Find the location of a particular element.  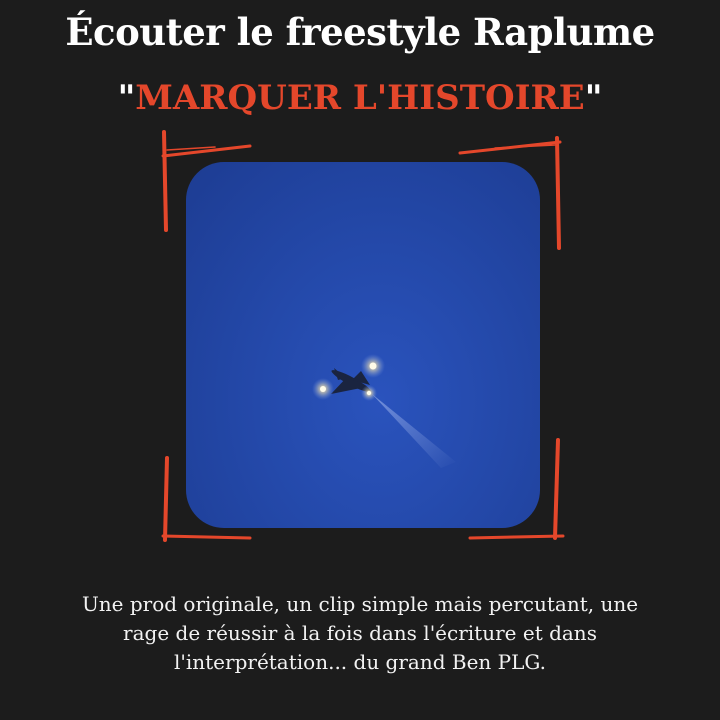

freestyle-name: MARQUER L'HISTOIRE is located at coordinates (360, 98).